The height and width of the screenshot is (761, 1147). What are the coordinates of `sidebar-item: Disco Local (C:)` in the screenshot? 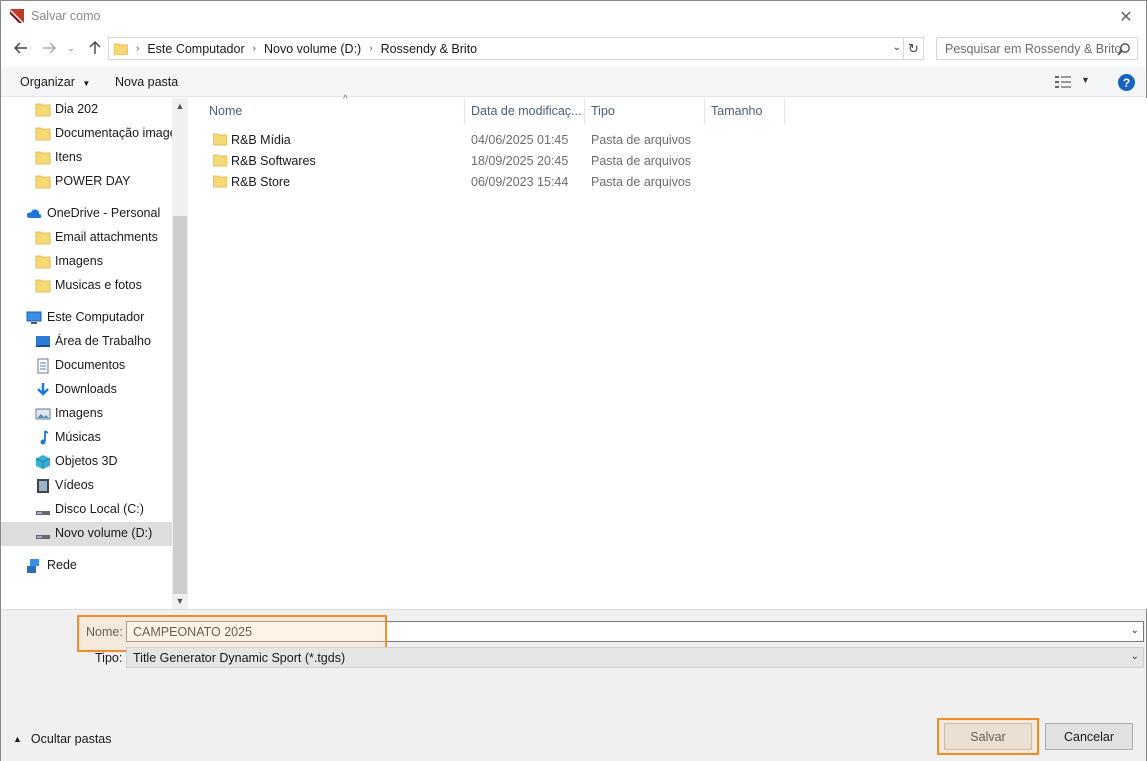 It's located at (86, 510).